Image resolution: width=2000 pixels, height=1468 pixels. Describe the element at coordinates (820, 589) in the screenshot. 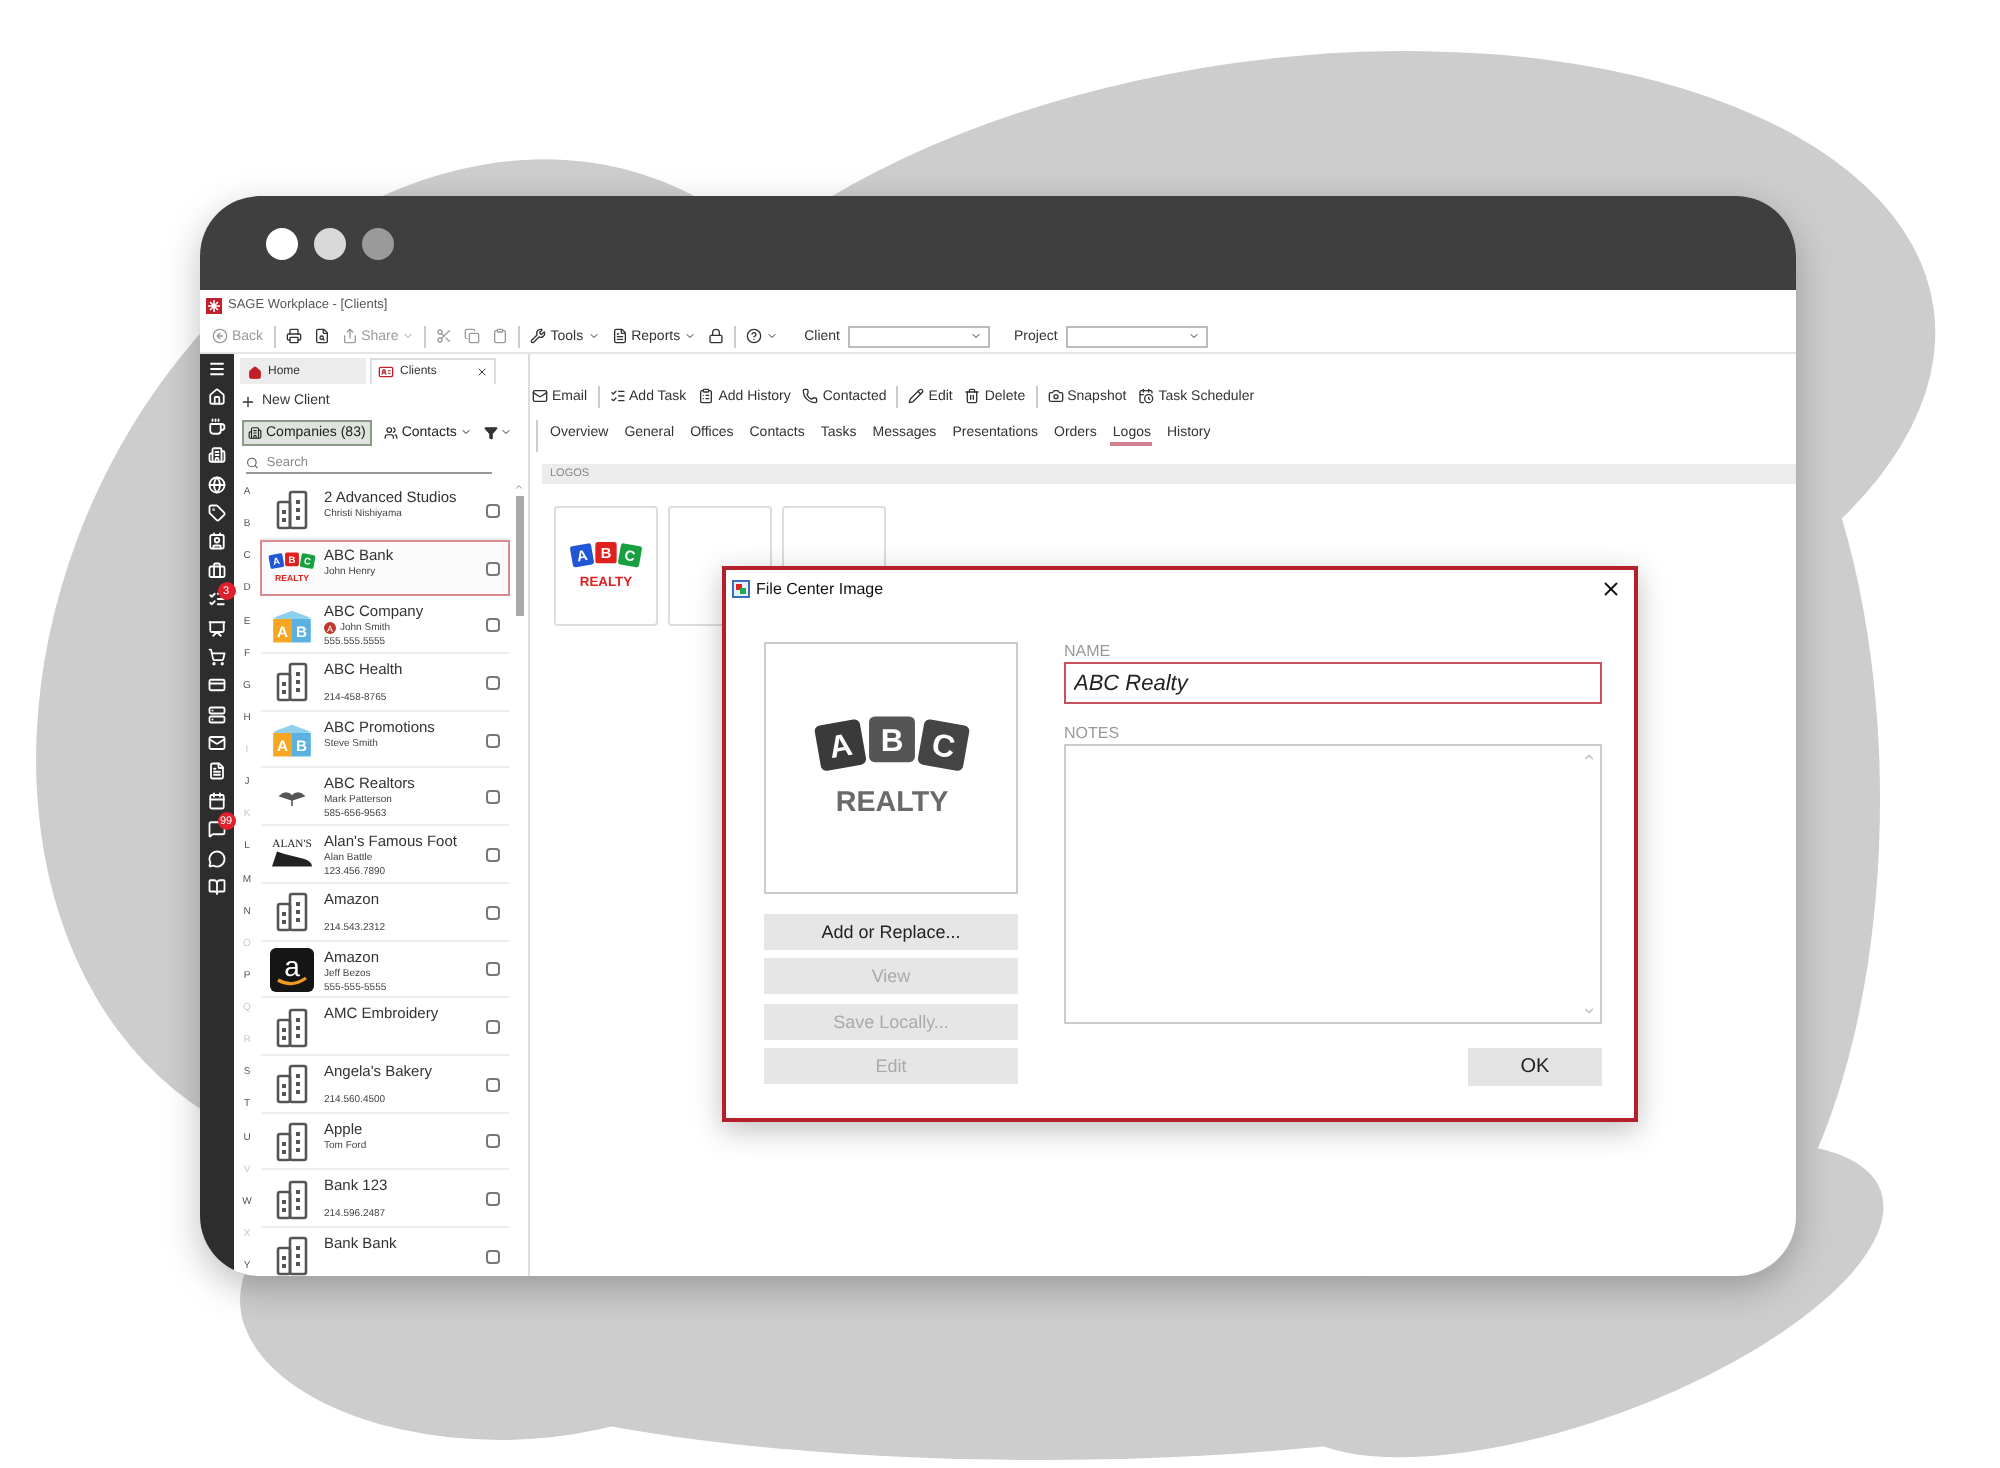

I see `dialog-title: File Center Image` at that location.